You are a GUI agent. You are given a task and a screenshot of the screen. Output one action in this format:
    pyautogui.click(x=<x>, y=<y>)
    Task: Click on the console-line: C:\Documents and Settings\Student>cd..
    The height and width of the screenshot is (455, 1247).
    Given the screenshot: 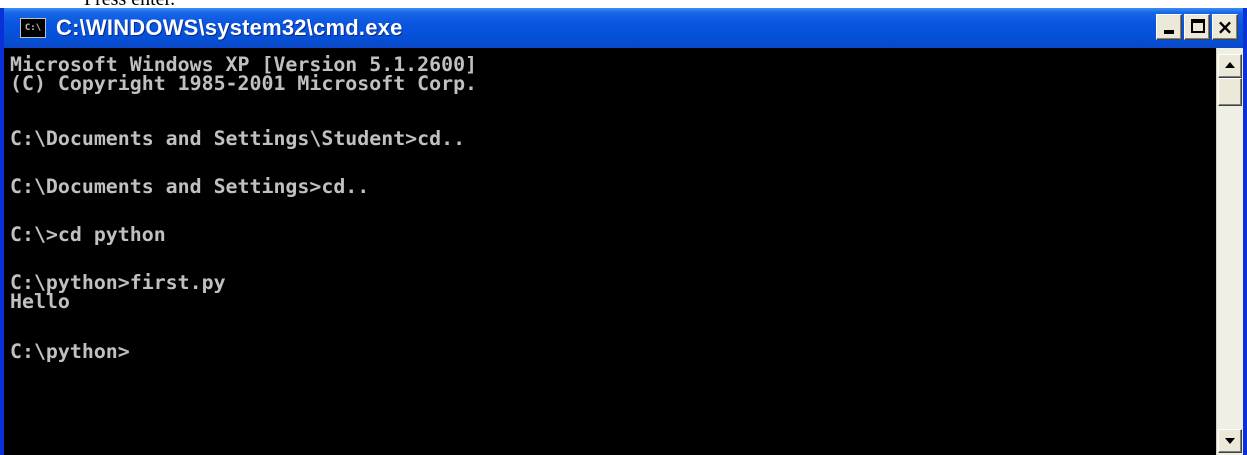 What is the action you would take?
    pyautogui.click(x=238, y=138)
    